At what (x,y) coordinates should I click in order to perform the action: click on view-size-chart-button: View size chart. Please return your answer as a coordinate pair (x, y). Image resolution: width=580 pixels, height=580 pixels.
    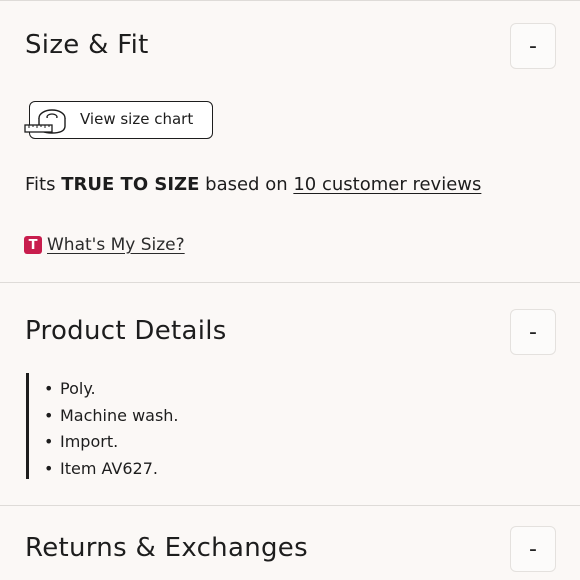
    Looking at the image, I should click on (118, 120).